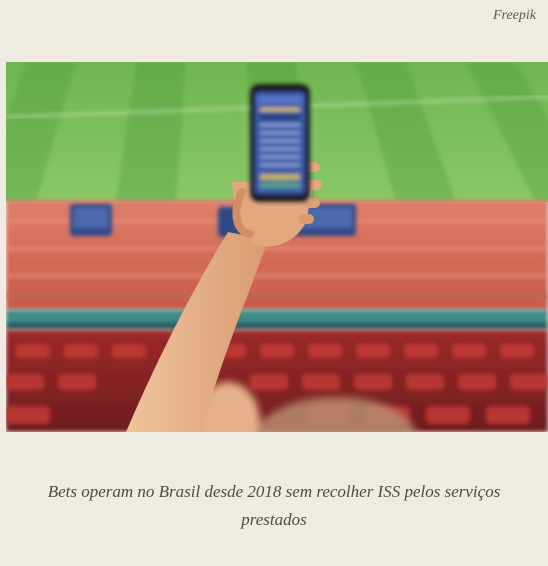 The height and width of the screenshot is (566, 548). Describe the element at coordinates (514, 15) in the screenshot. I see `photo-credit: Freepik` at that location.